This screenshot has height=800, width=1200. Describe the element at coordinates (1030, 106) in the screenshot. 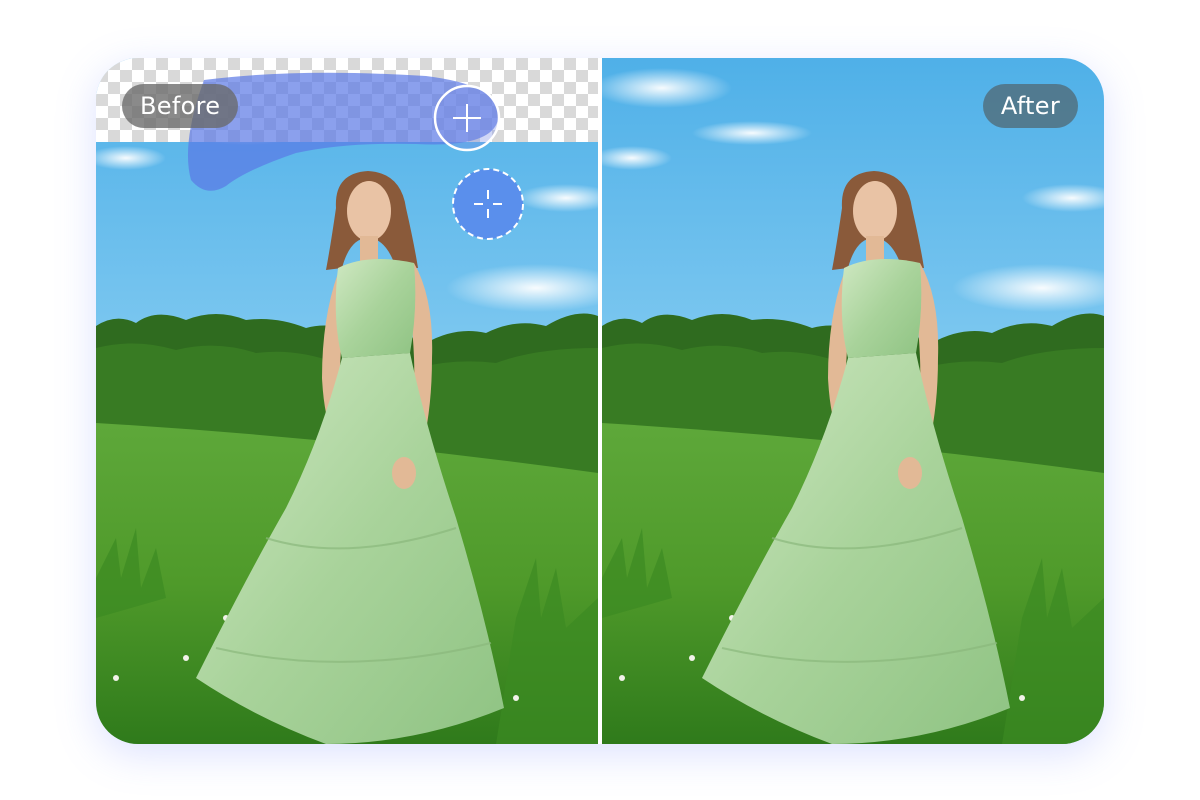

I see `after-label: After` at that location.